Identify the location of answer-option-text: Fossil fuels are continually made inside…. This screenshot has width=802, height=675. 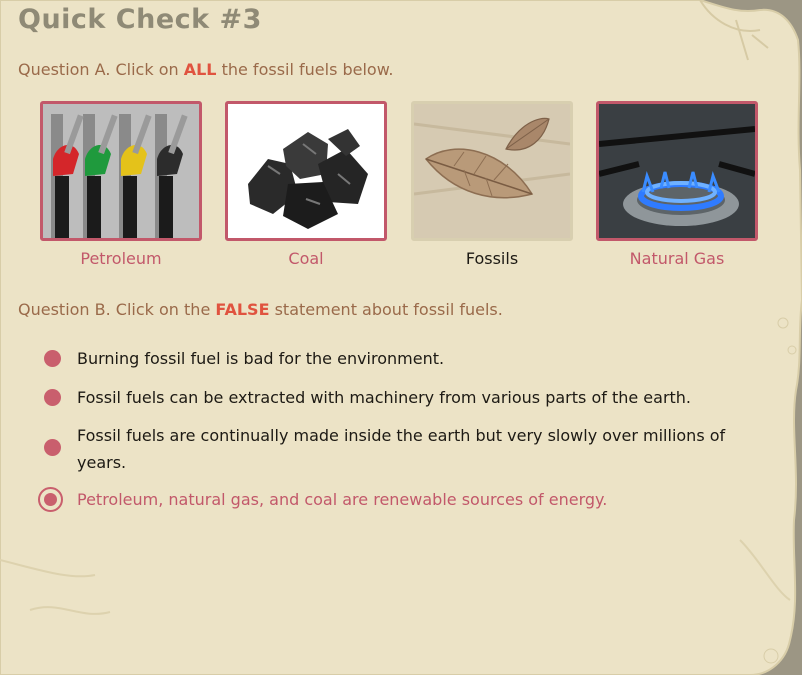
(401, 449).